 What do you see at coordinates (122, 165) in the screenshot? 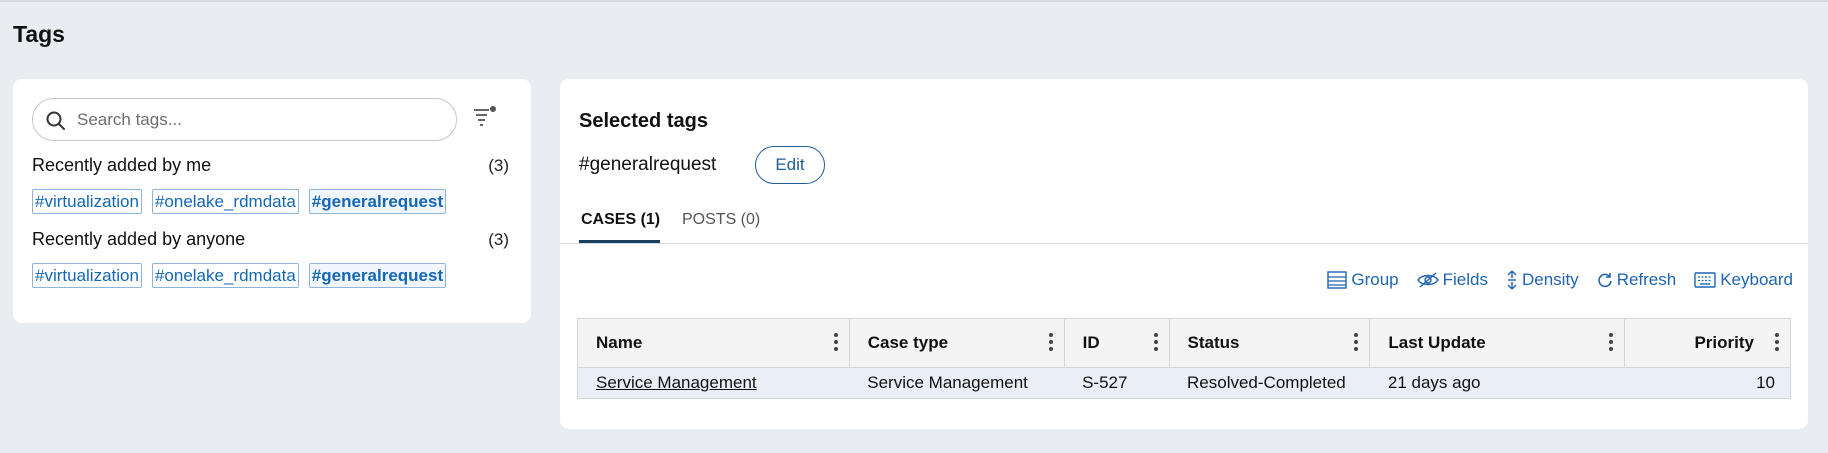
I see `section-label-recent-me: Recently added by me` at bounding box center [122, 165].